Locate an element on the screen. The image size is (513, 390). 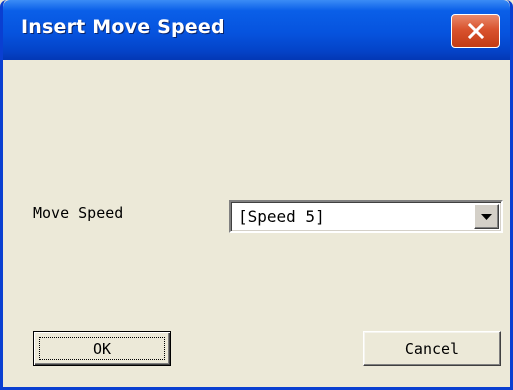
dropdown-button is located at coordinates (486, 216).